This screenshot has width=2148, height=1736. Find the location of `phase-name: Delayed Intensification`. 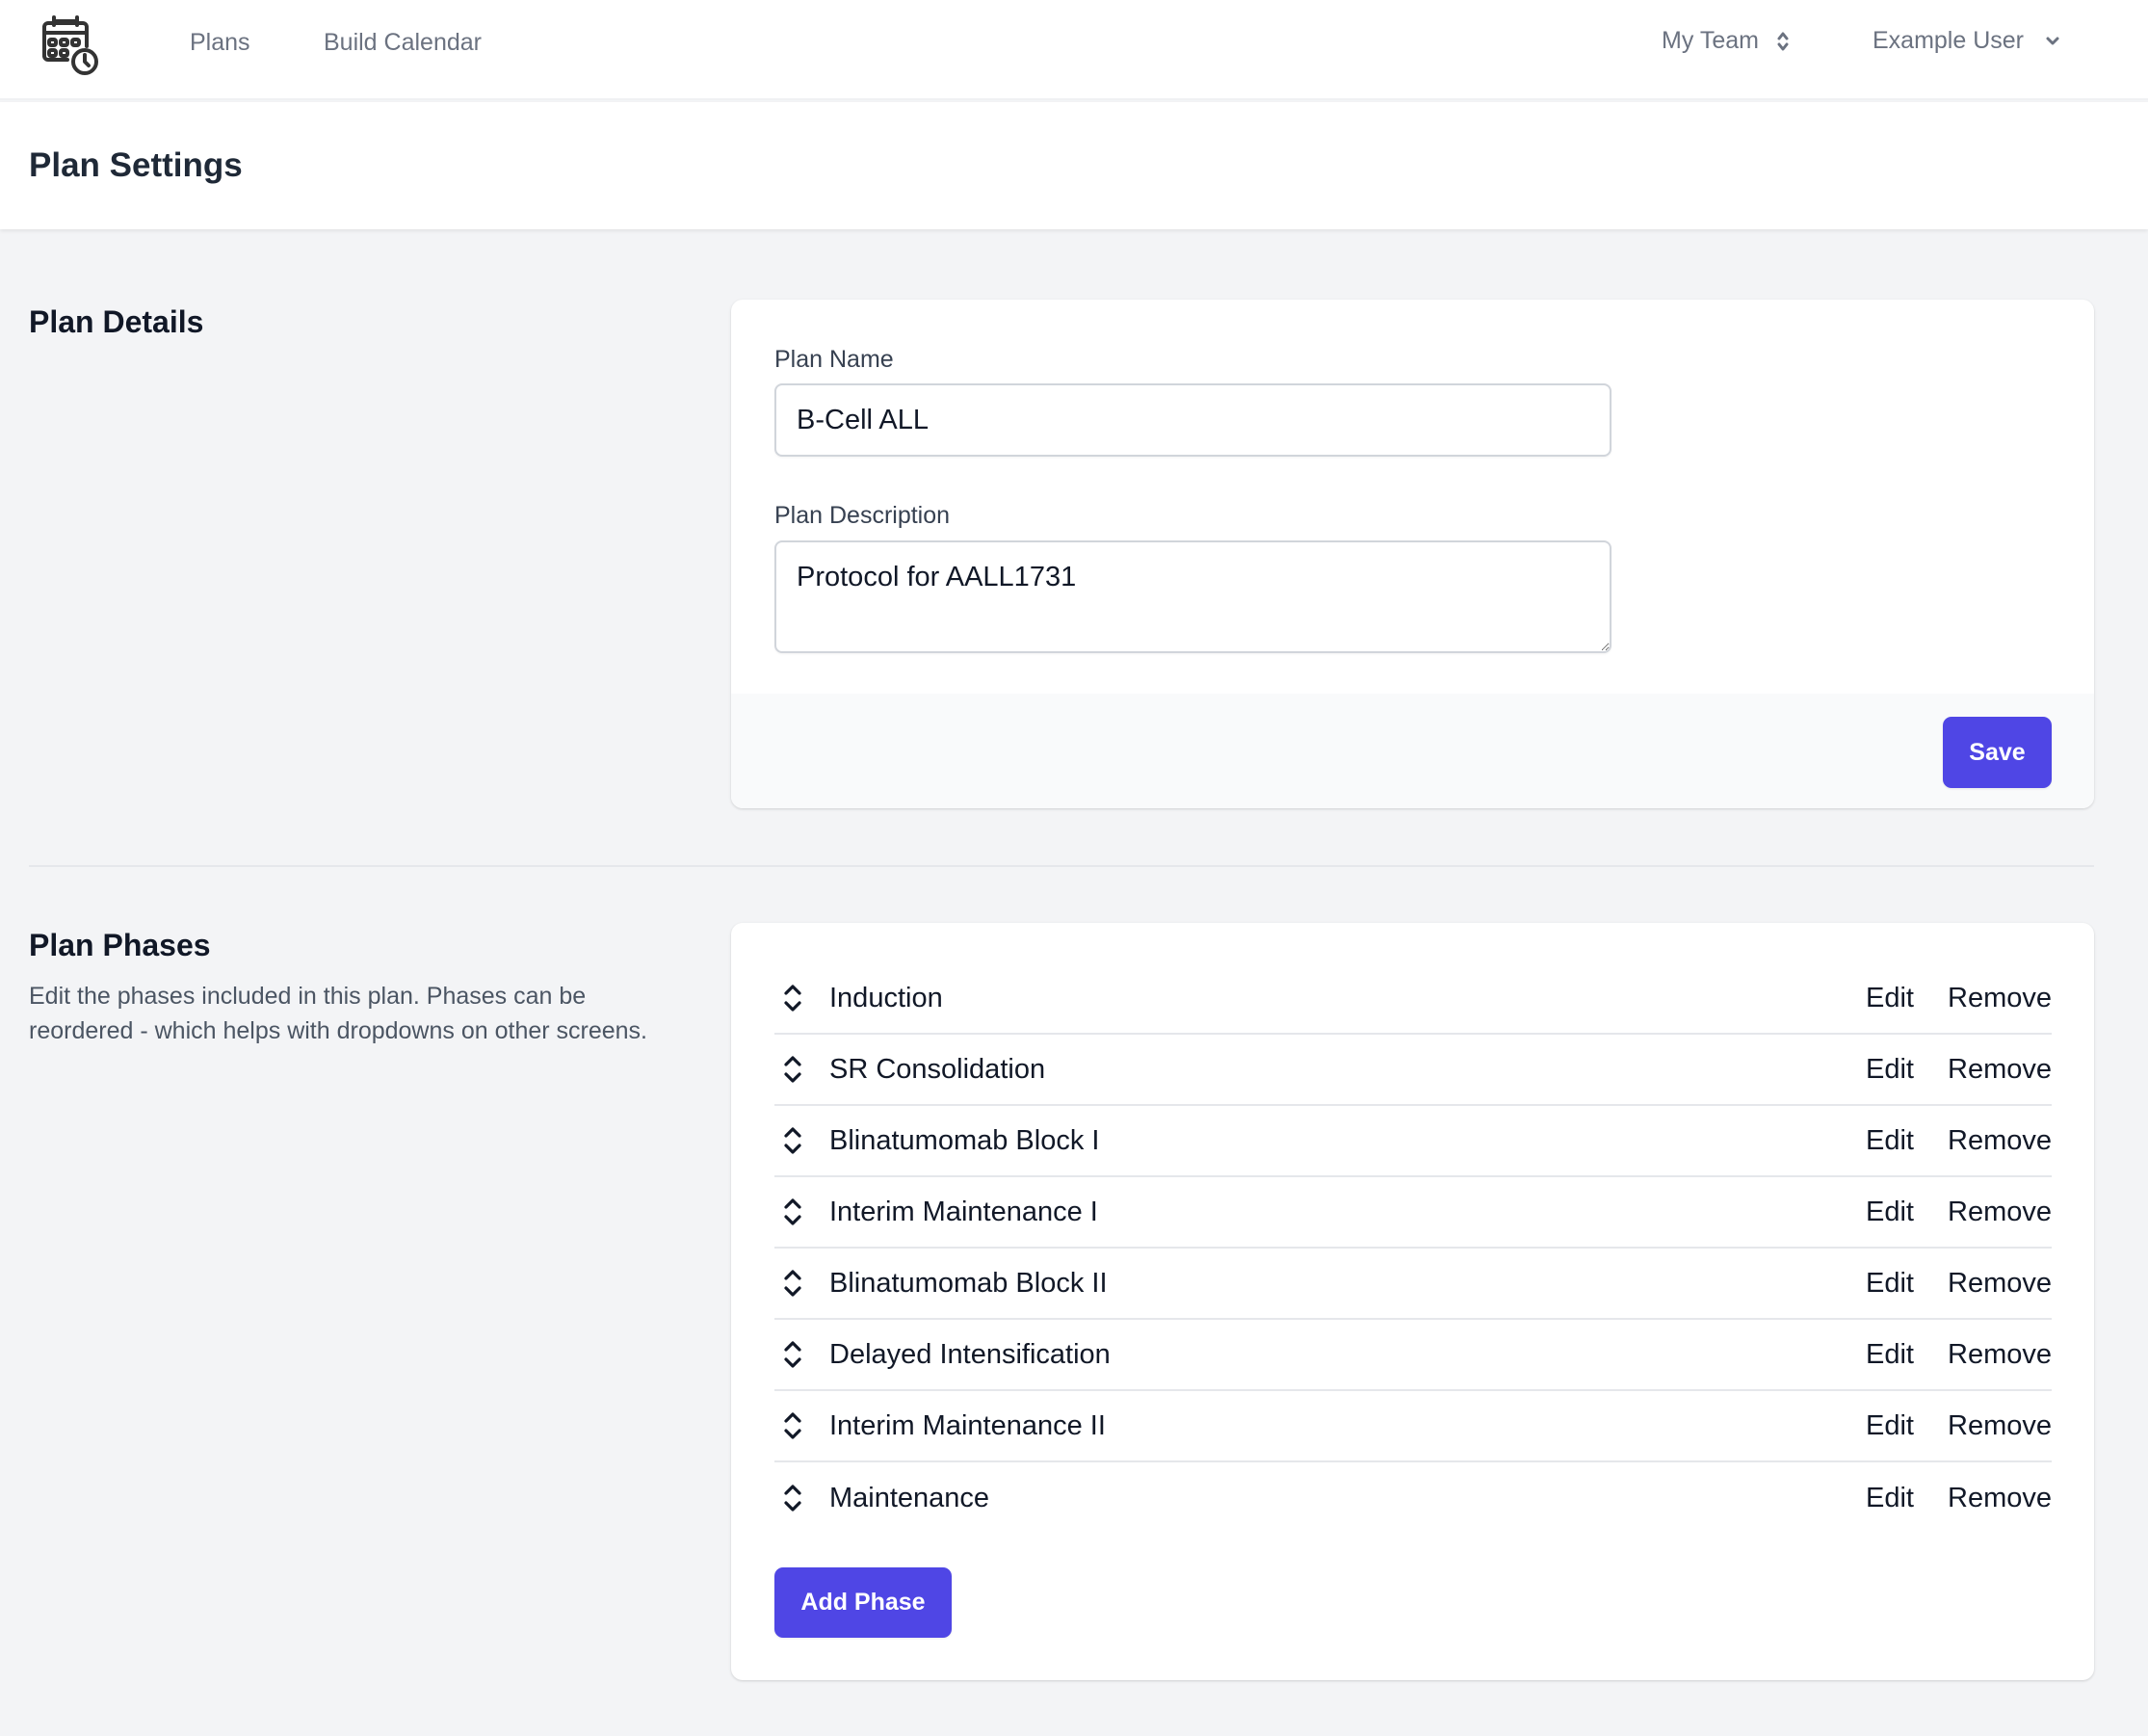

phase-name: Delayed Intensification is located at coordinates (970, 1354).